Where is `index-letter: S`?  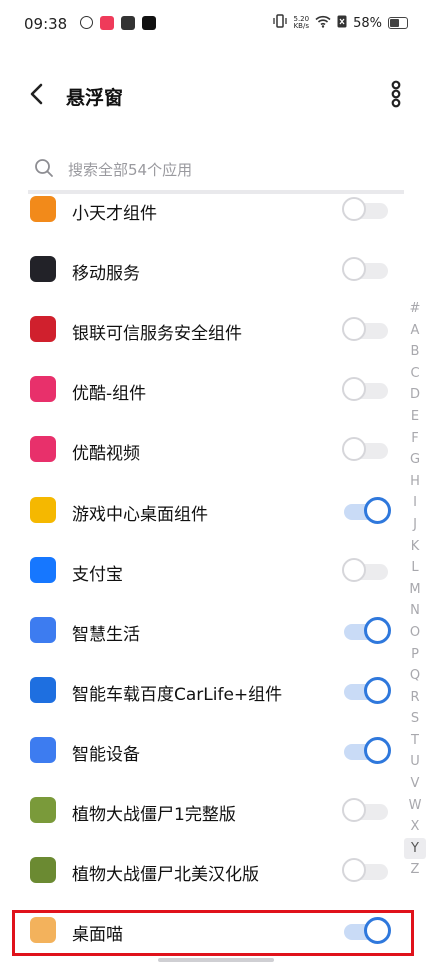 index-letter: S is located at coordinates (415, 719).